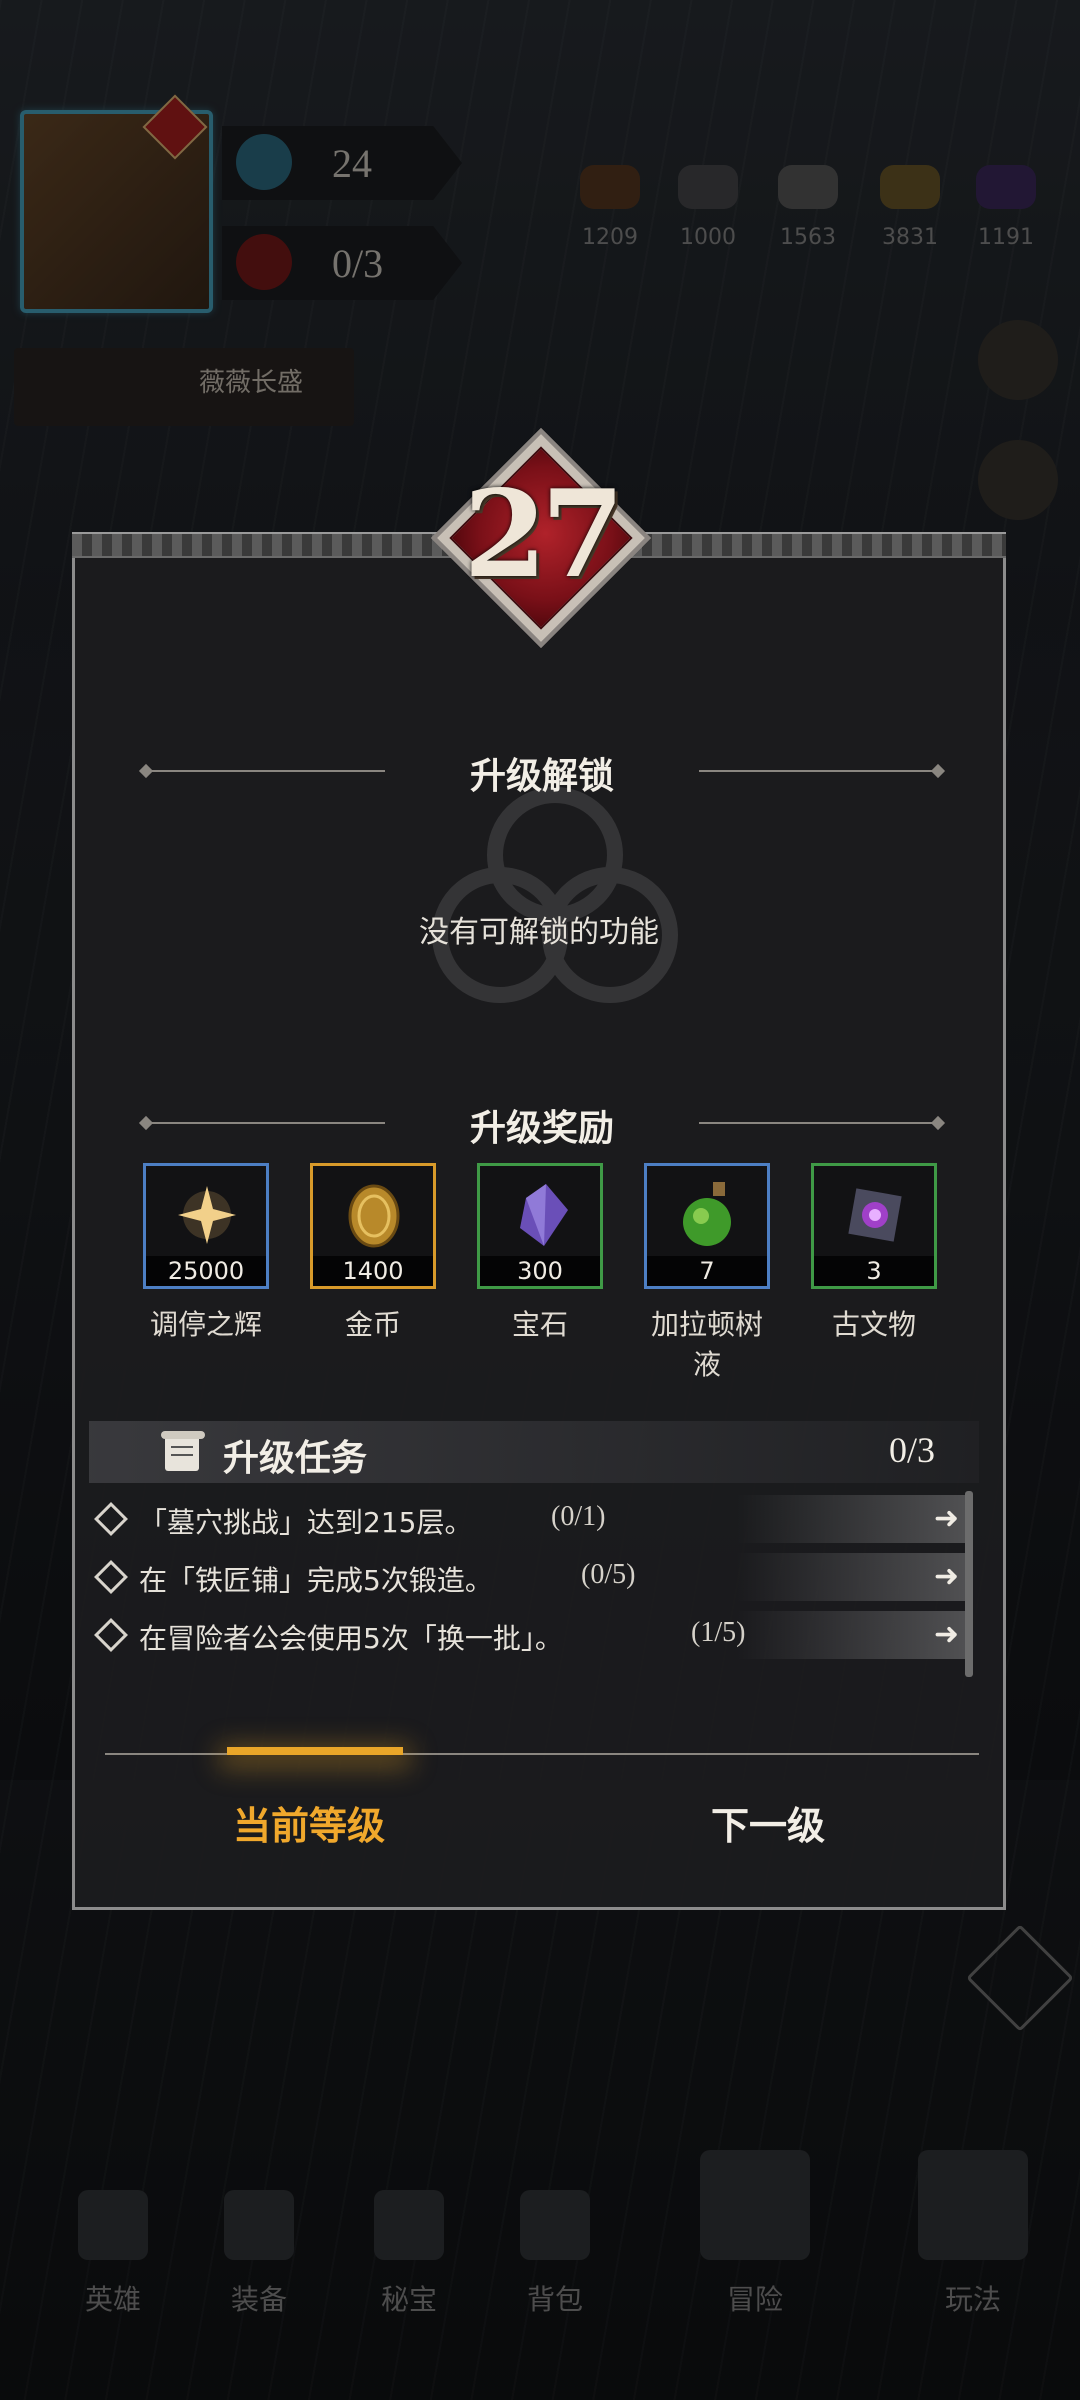 The image size is (1080, 2400). Describe the element at coordinates (539, 1324) in the screenshot. I see `reward-name: 宝石` at that location.